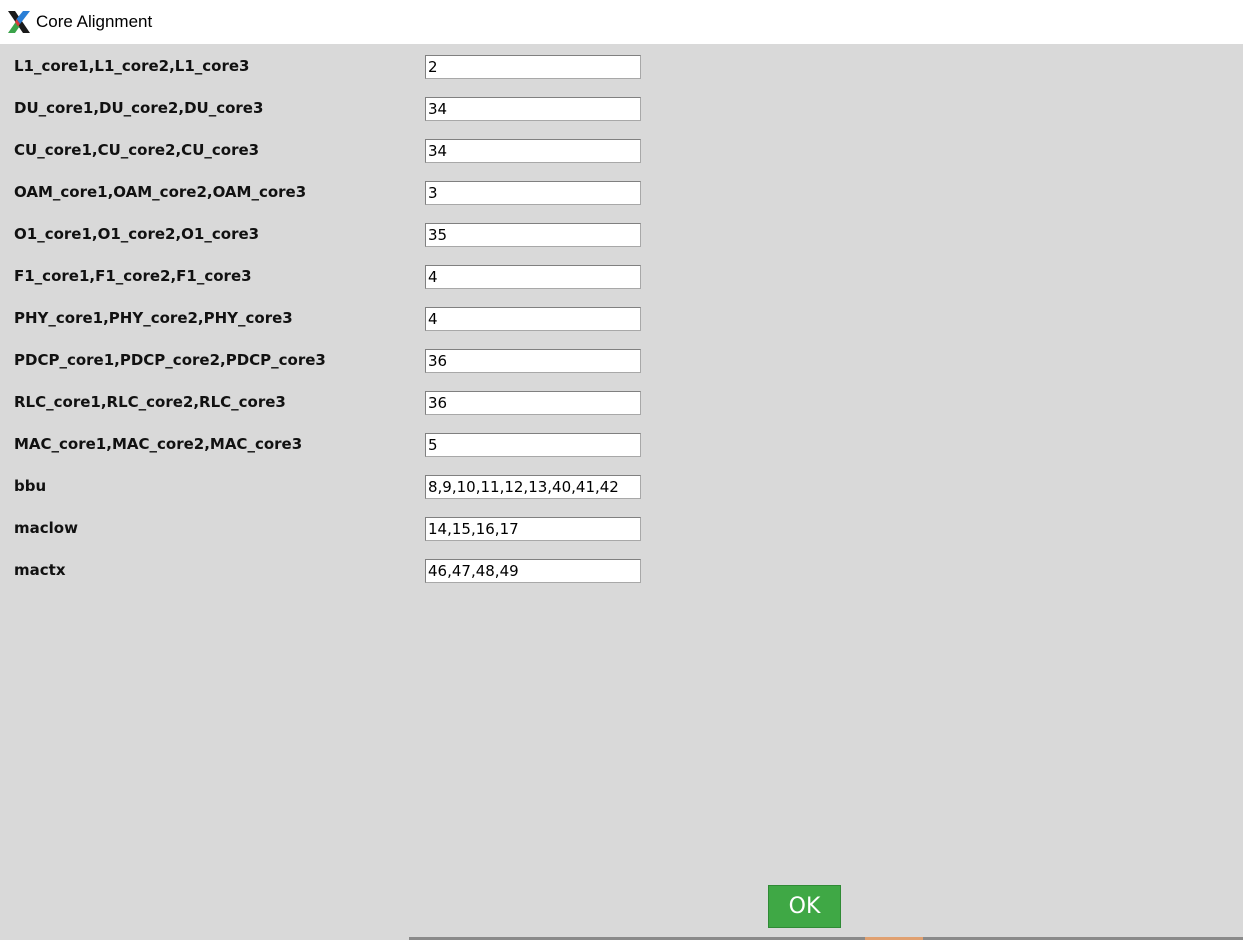  I want to click on field-label-rlc: RLC_core1,RLC_core2,RLC_core3, so click(150, 402).